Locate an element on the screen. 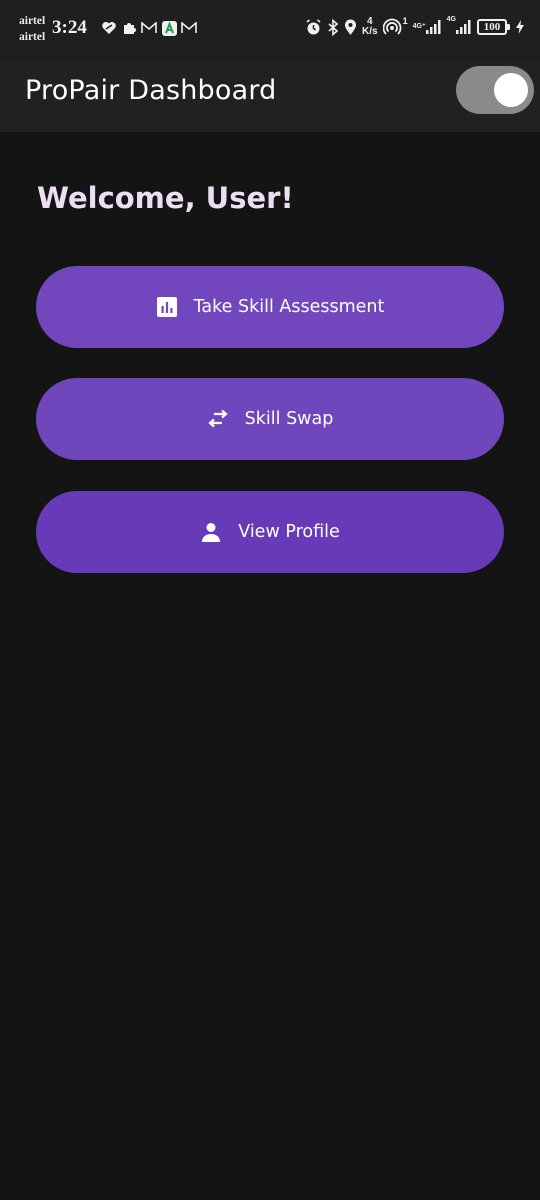 The image size is (540, 1200). app-bar: ProPair Dashboard is located at coordinates (270, 96).